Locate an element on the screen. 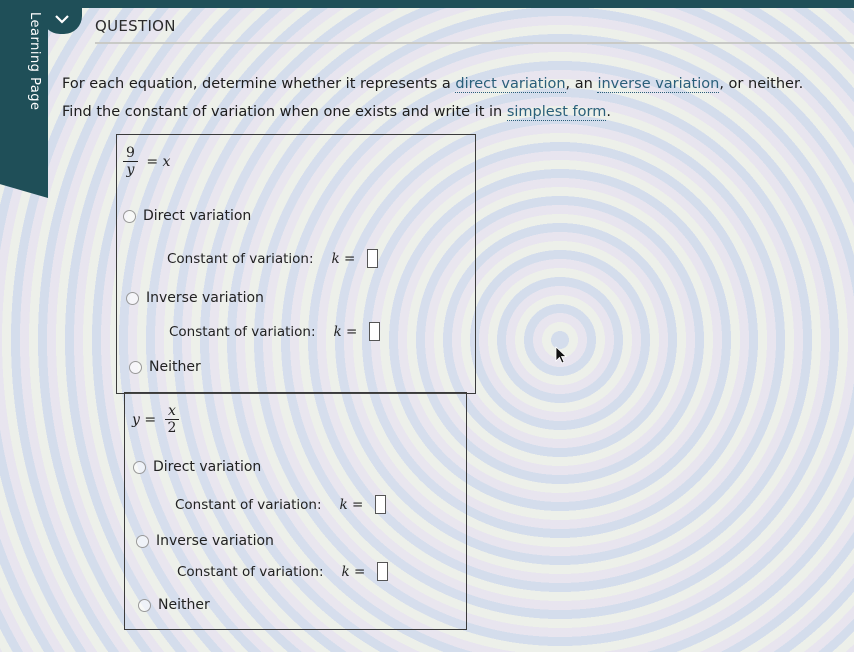  question-title: QUESTION is located at coordinates (135, 26).